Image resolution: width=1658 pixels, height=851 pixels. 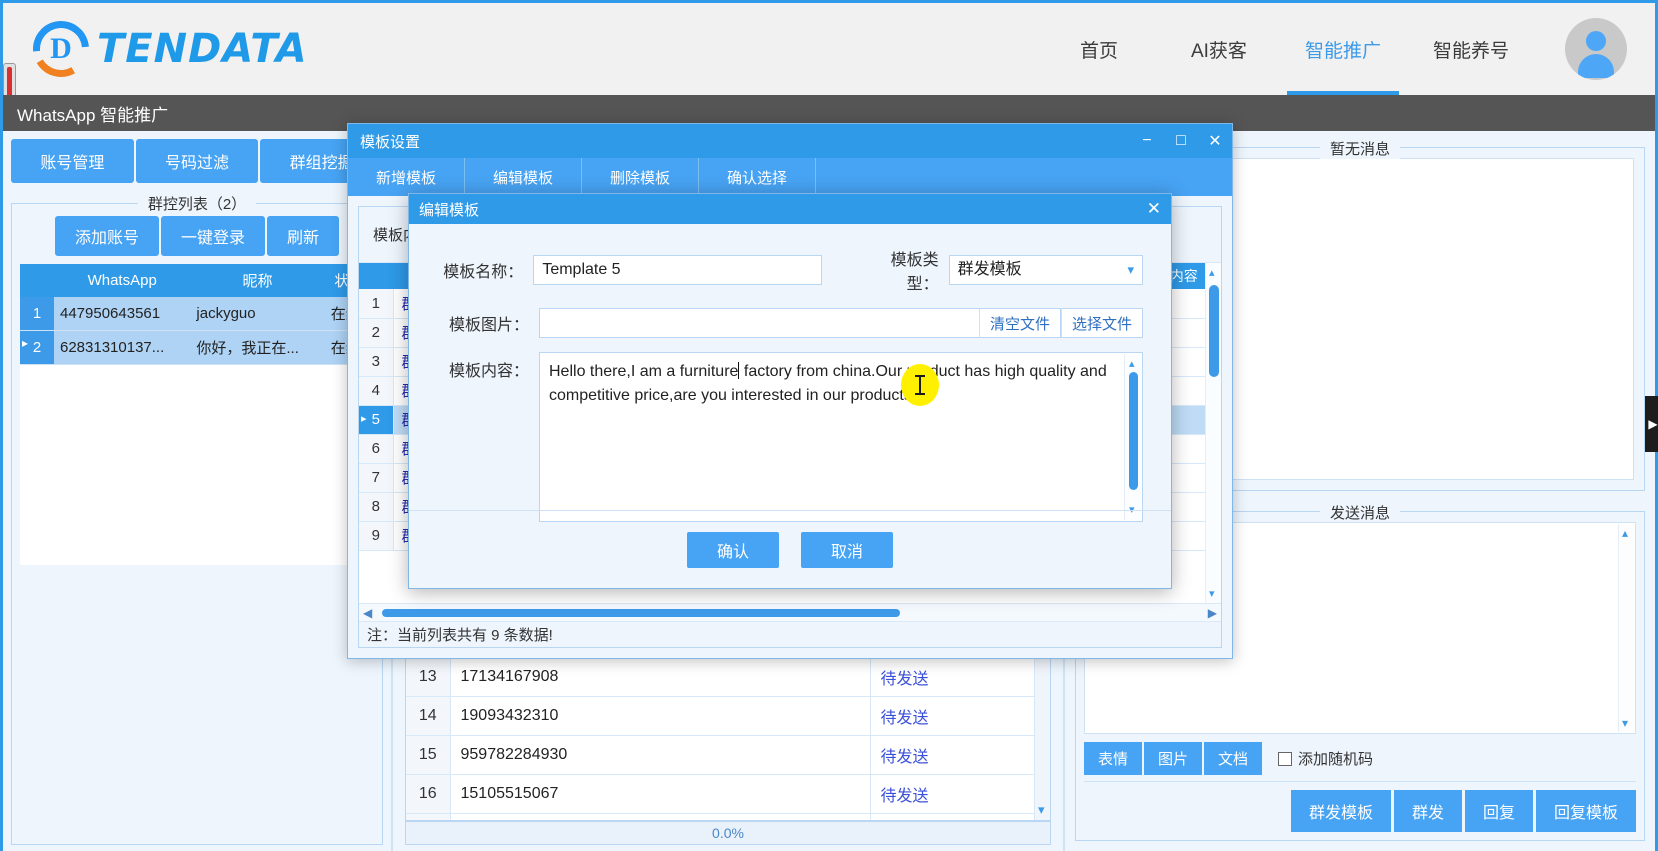 I want to click on template-settings-title-bar: 模板设置 − □ ✕, so click(x=790, y=141).